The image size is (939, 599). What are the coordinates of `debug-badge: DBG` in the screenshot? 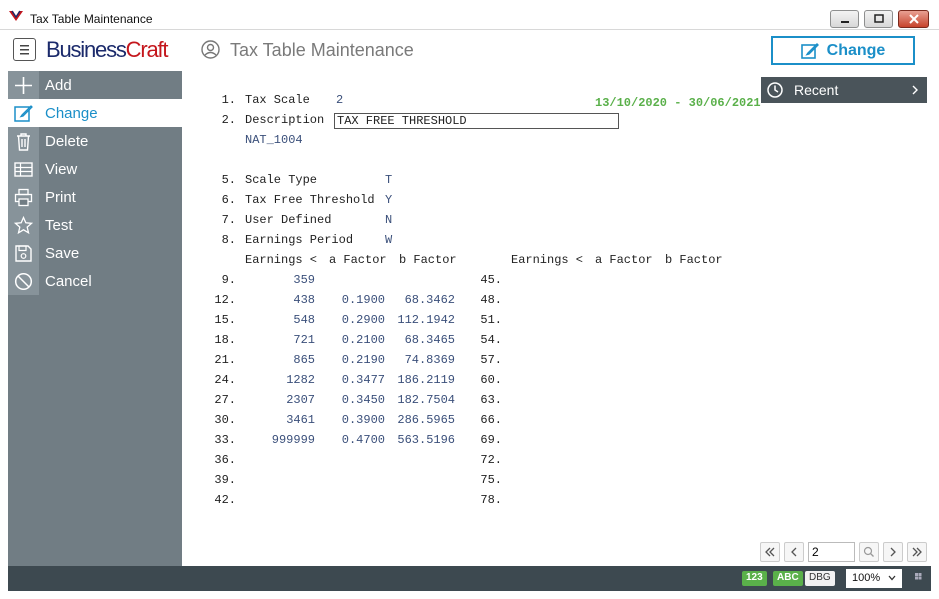 It's located at (820, 578).